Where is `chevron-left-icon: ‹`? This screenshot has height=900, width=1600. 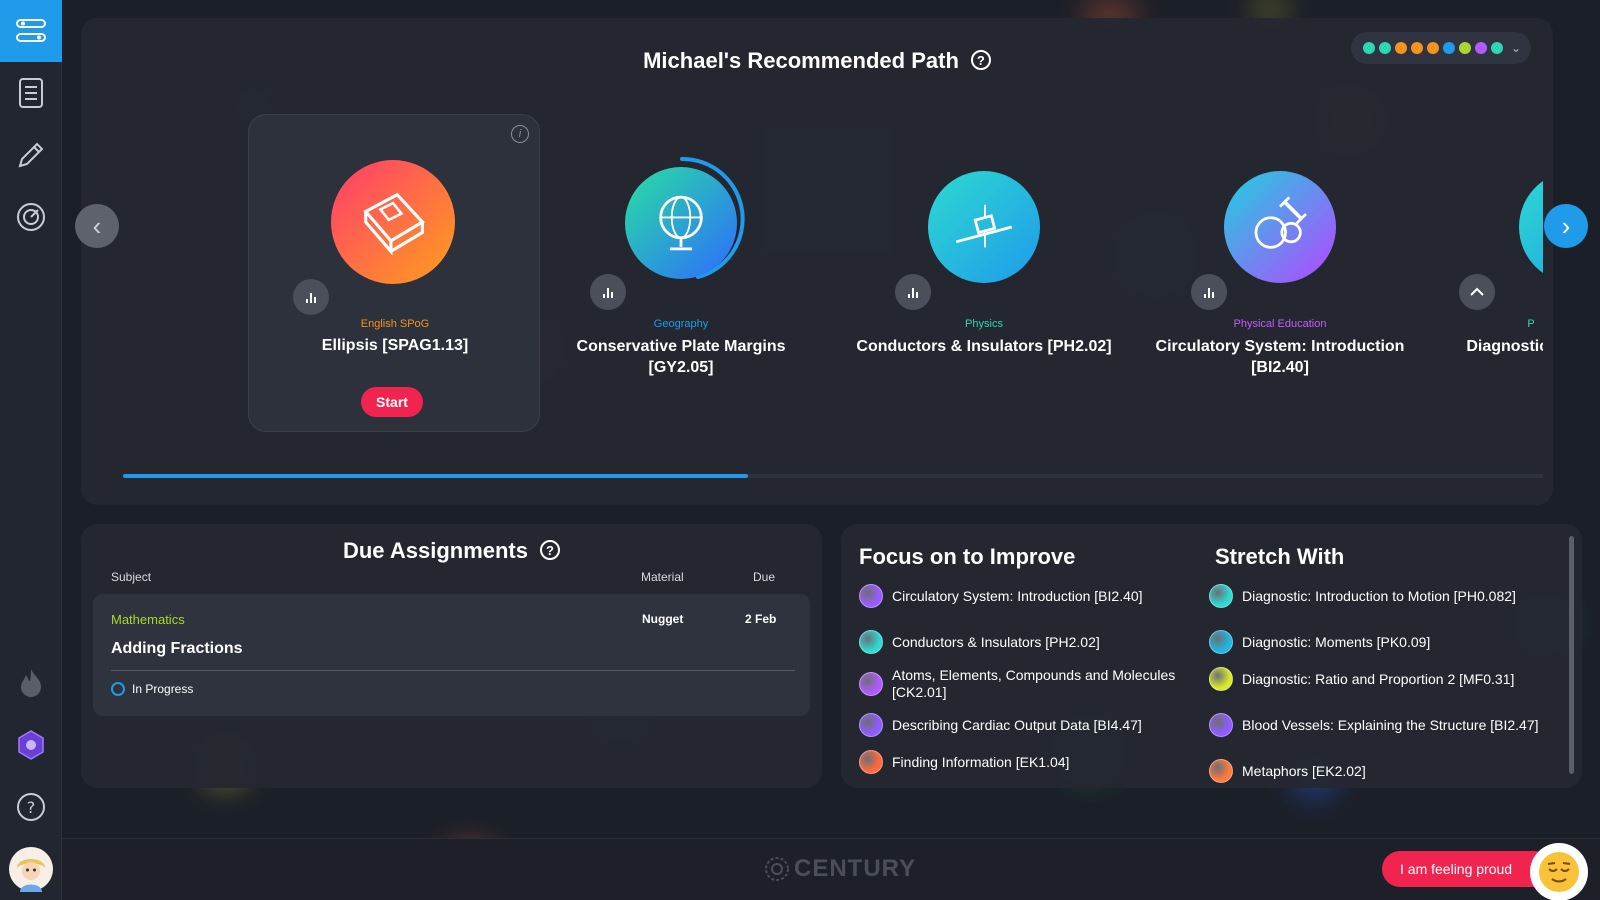 chevron-left-icon: ‹ is located at coordinates (97, 225).